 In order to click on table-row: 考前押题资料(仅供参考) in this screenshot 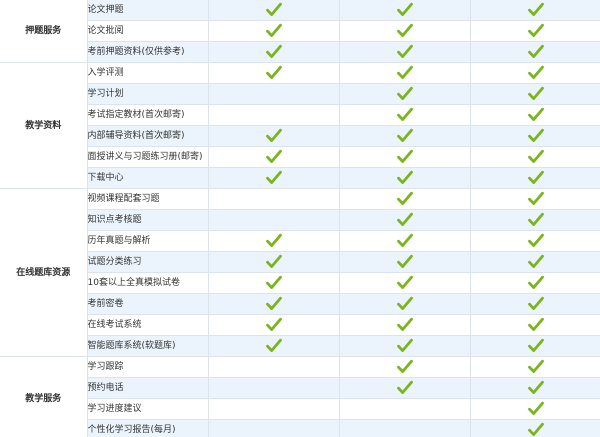, I will do `click(300, 52)`.